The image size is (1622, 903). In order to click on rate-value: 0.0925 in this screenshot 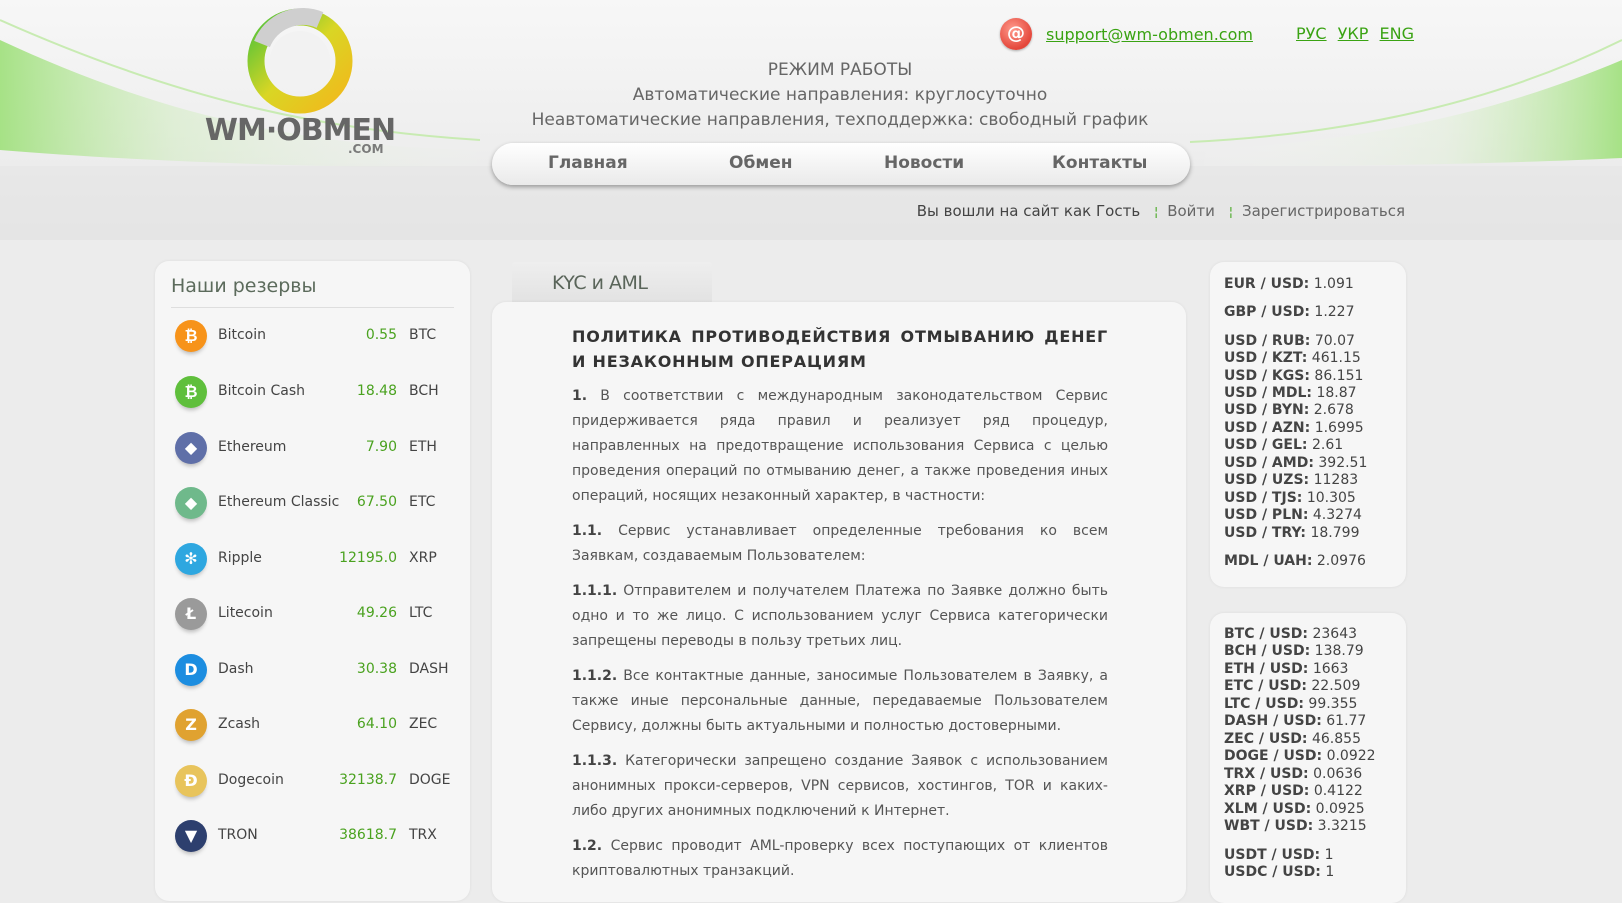, I will do `click(1340, 809)`.